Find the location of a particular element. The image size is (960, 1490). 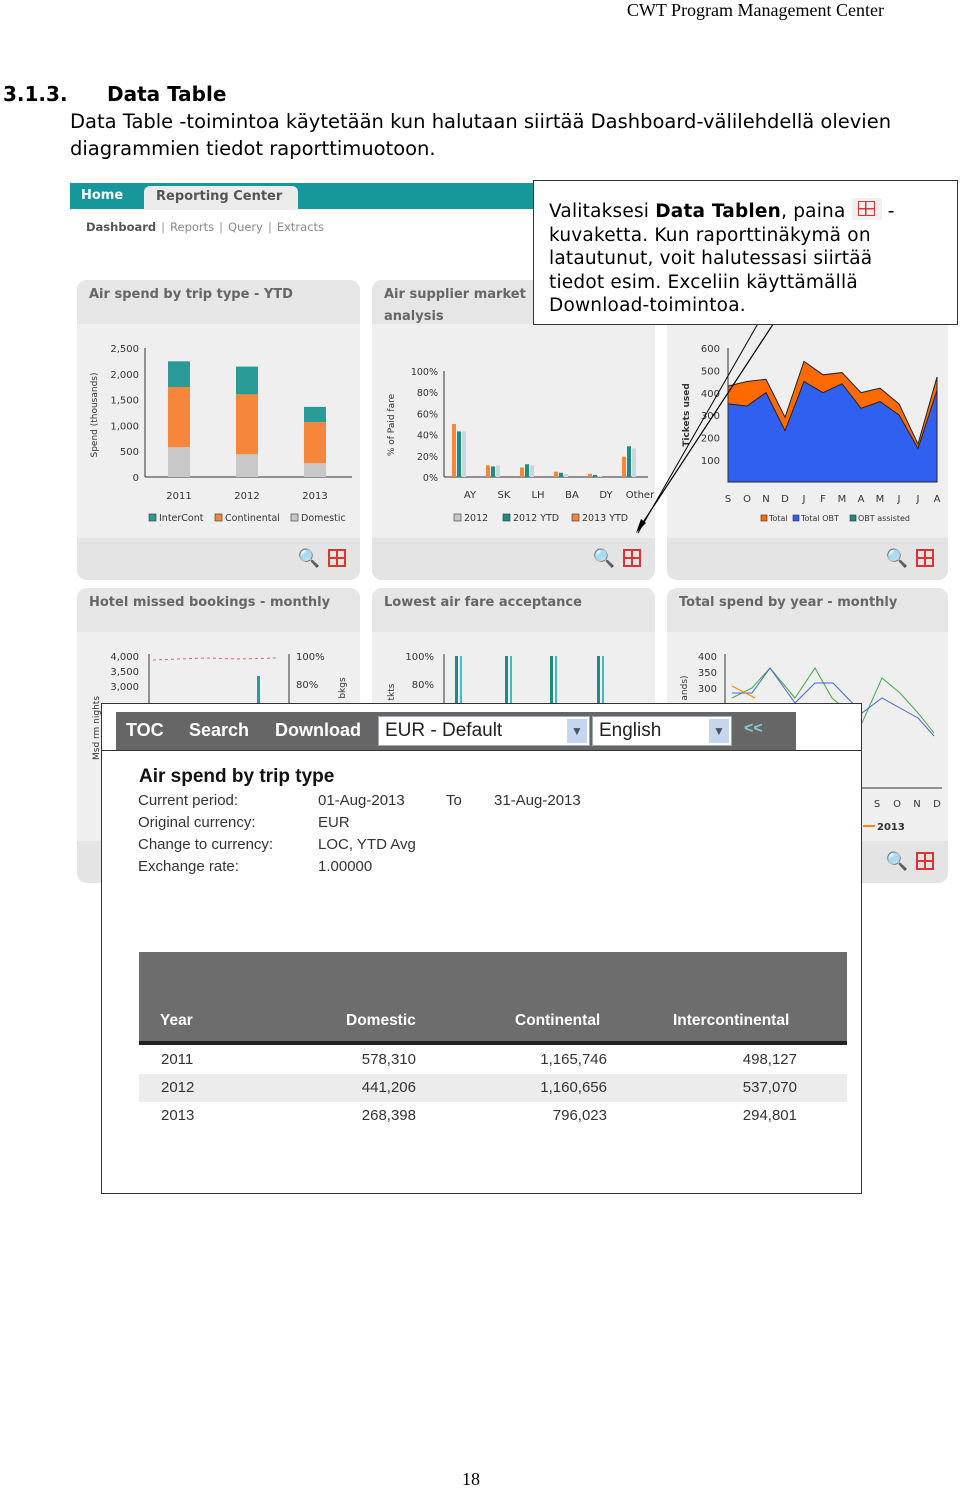

data-table-icon is located at coordinates (866, 209).